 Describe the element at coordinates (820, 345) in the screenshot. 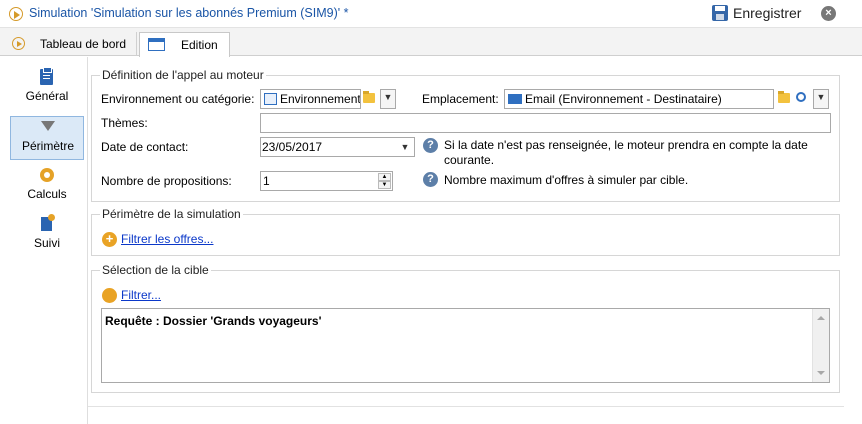

I see `vertical-scrollbar` at that location.